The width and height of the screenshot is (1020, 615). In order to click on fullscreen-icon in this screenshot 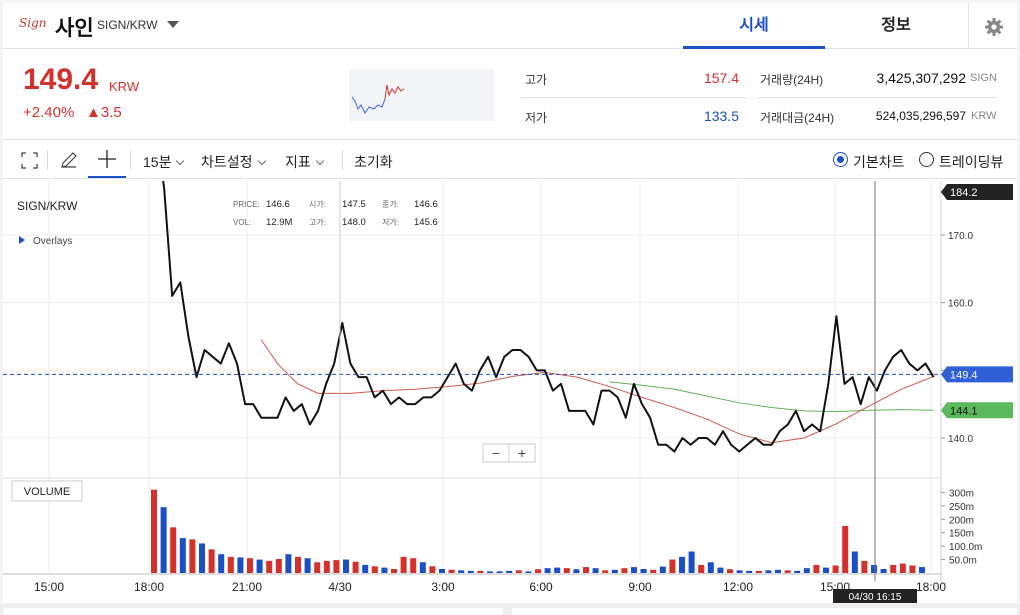, I will do `click(29, 160)`.